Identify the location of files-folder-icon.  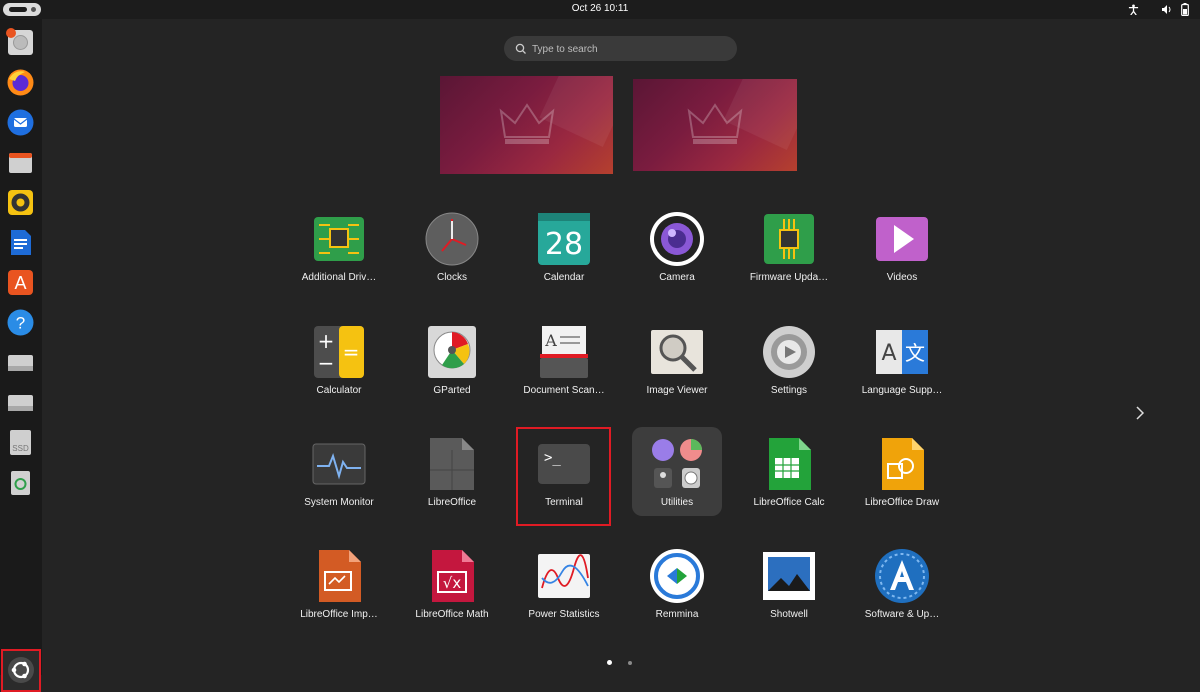
(20, 163).